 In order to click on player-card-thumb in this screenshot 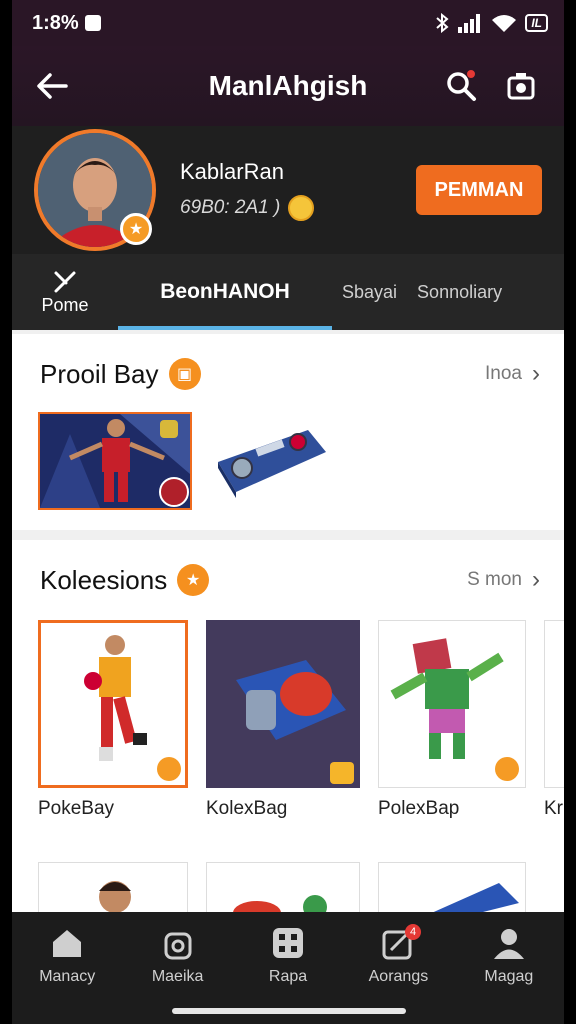, I will do `click(115, 461)`.